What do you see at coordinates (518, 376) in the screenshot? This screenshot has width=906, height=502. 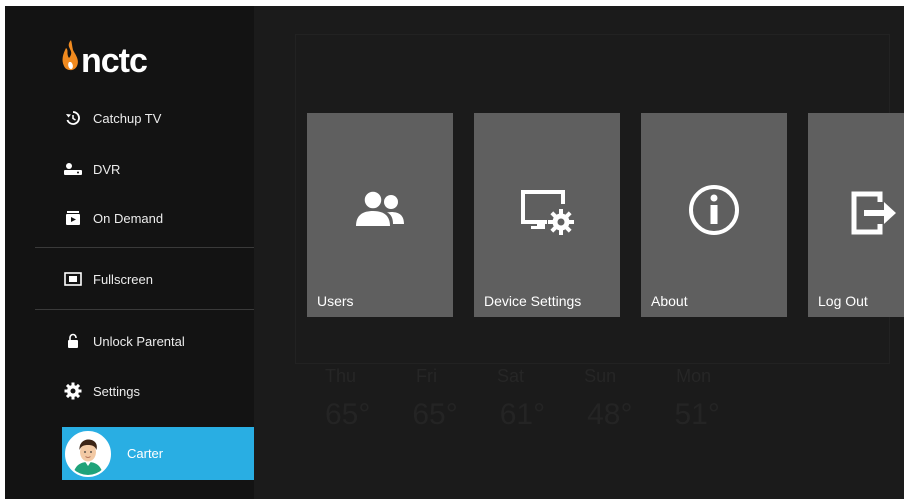 I see `background-weather-days: Thu Fri Sat Sun Mon` at bounding box center [518, 376].